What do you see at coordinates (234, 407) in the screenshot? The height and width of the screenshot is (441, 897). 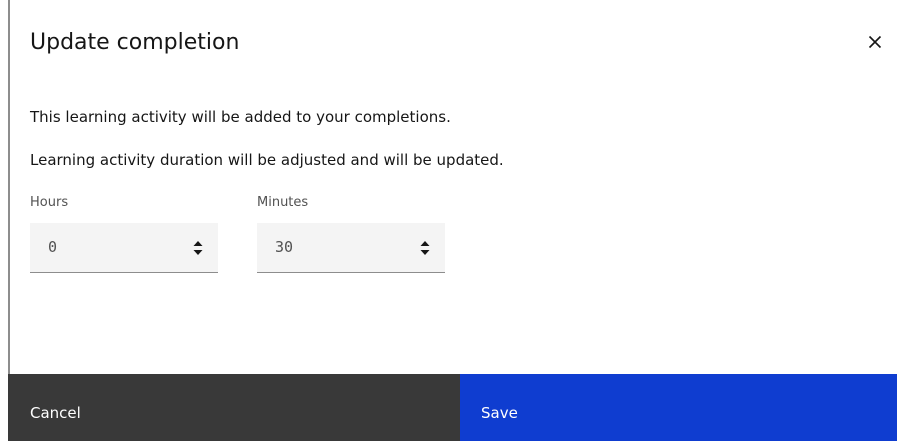 I see `cancel-button: Cancel` at bounding box center [234, 407].